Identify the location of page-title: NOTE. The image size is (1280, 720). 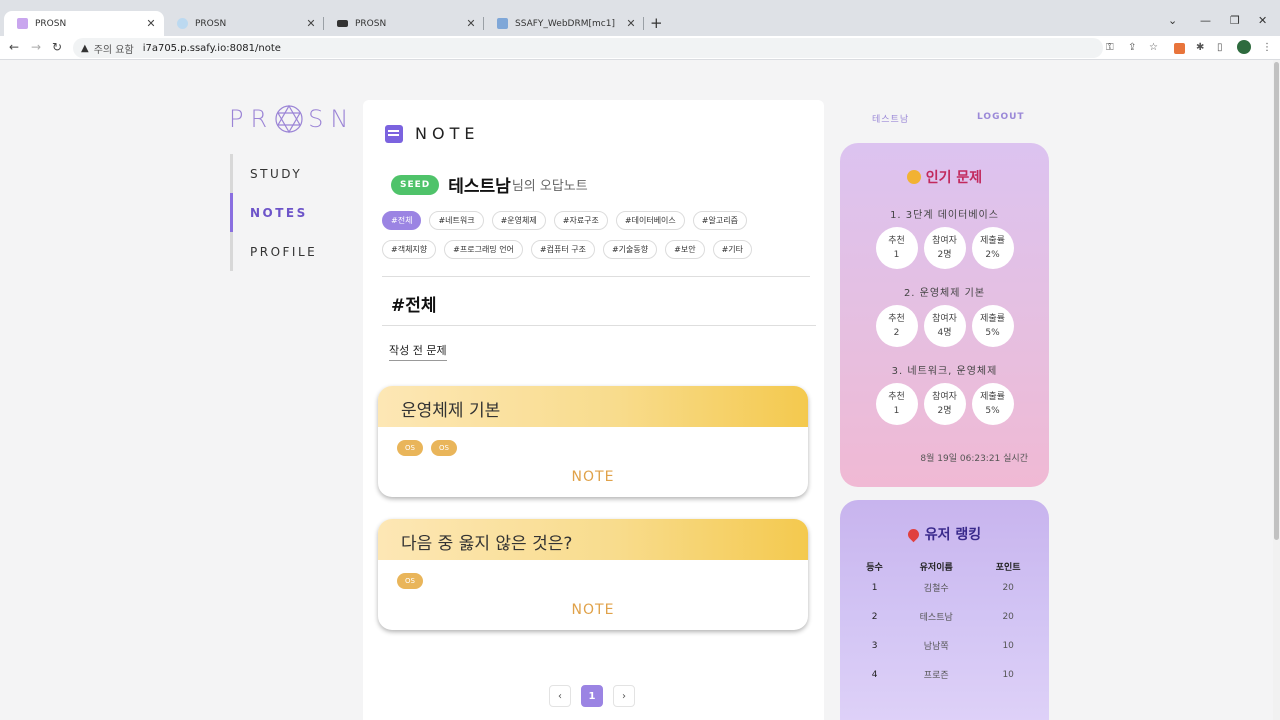
(432, 133).